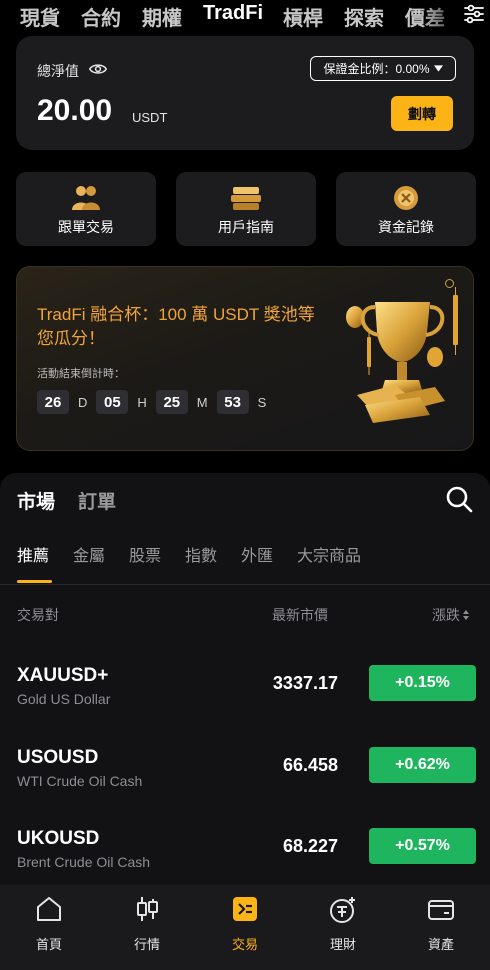  What do you see at coordinates (406, 198) in the screenshot?
I see `funds-record-icon` at bounding box center [406, 198].